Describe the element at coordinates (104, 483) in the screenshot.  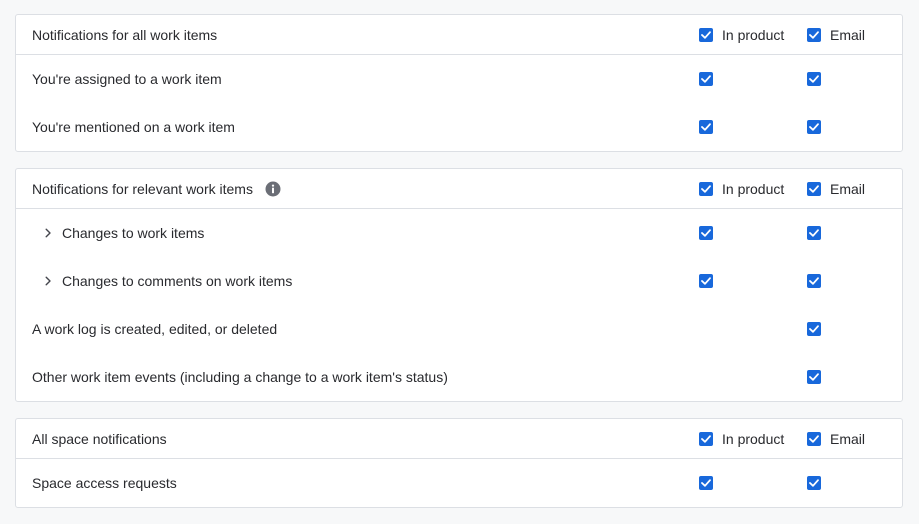
I see `row-label: Space access requests` at that location.